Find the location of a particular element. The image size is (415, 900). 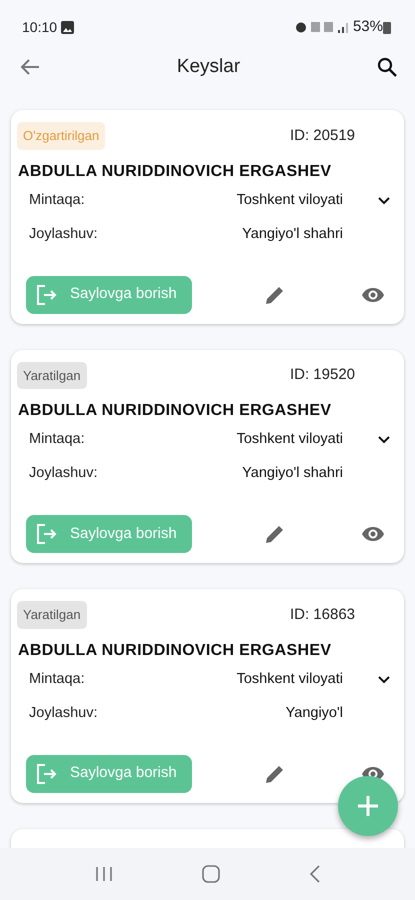

page-title: Keyslar is located at coordinates (209, 67).